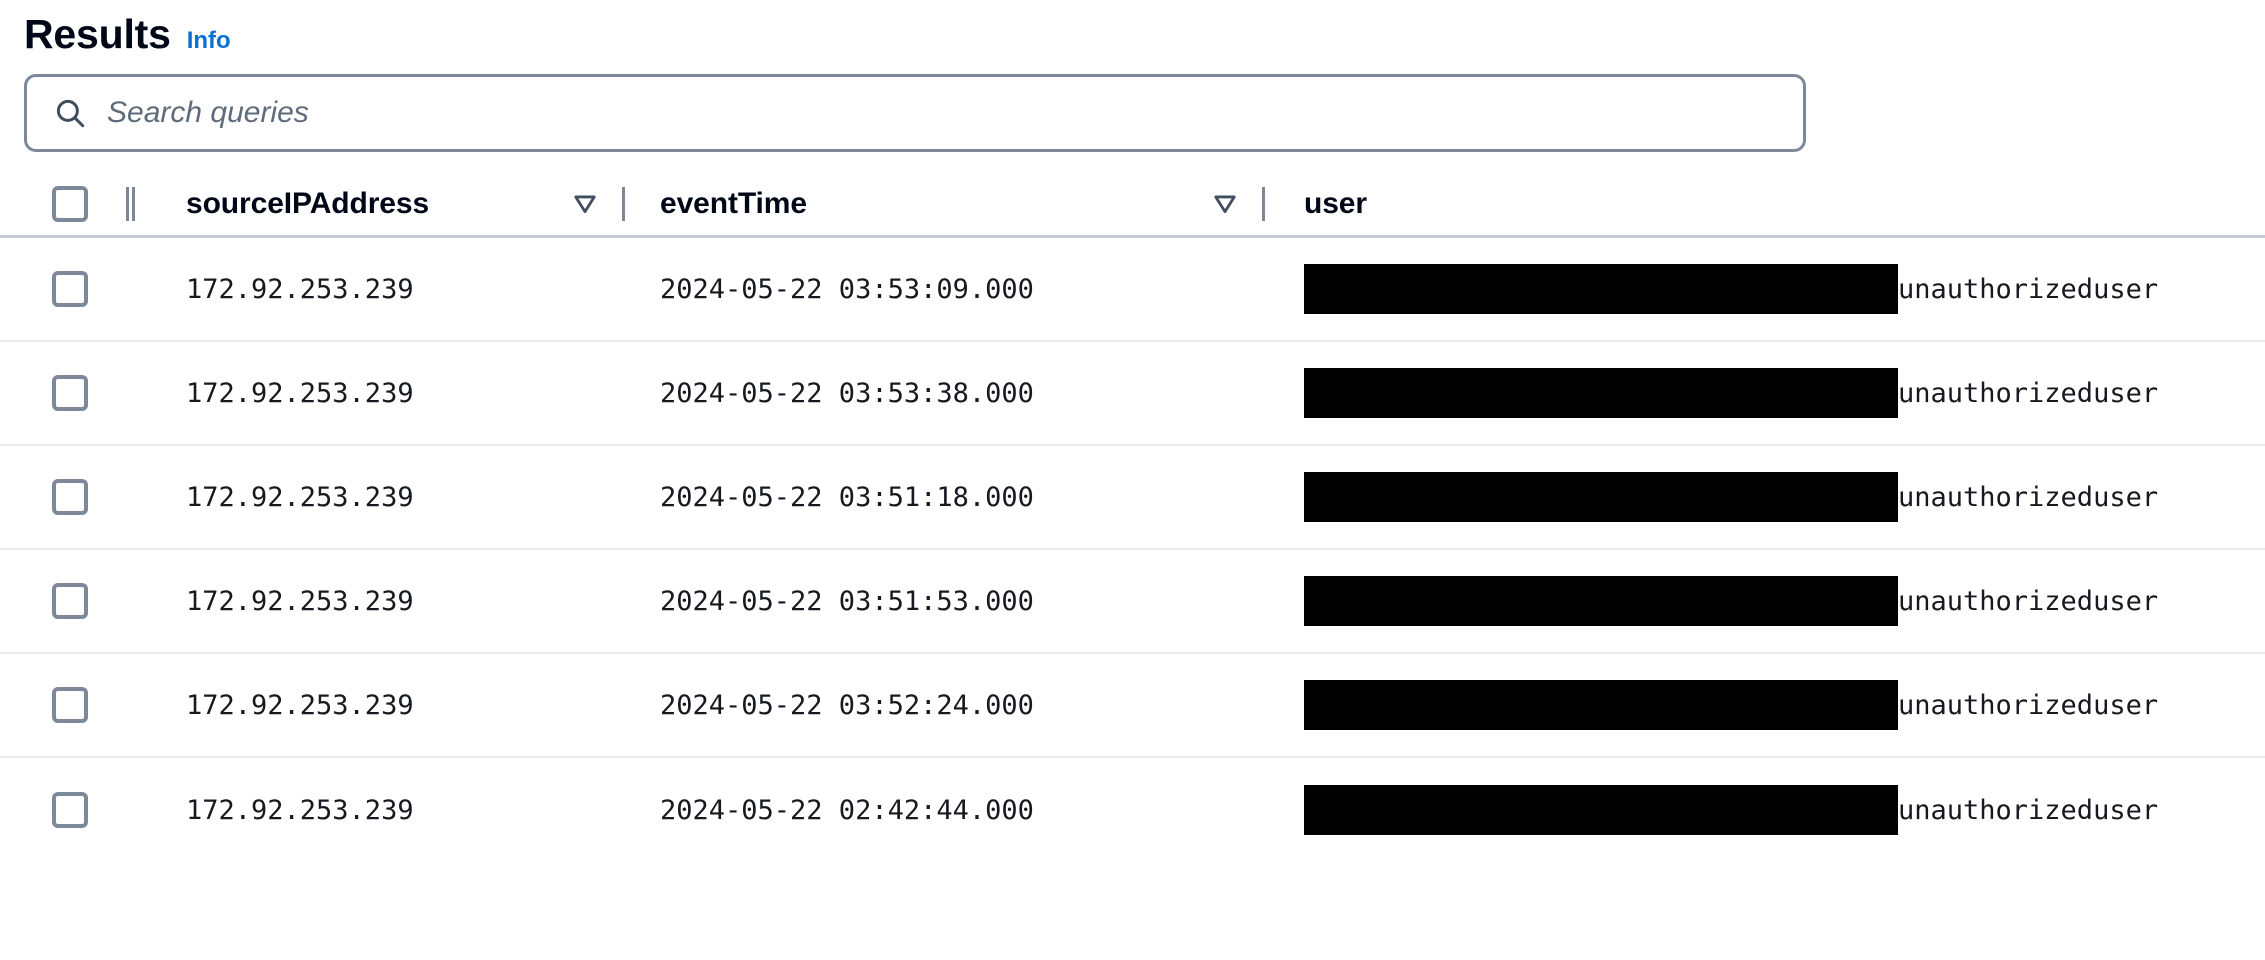 The height and width of the screenshot is (960, 2265). I want to click on column-header-label-sourceipaddress: sourceIPAddress, so click(308, 203).